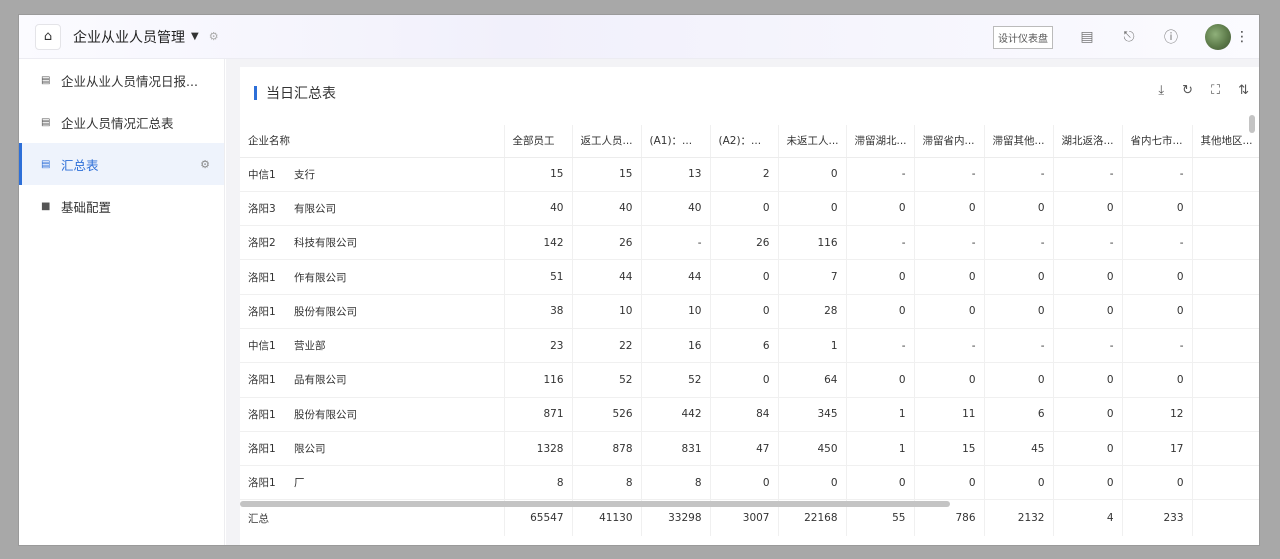 This screenshot has height=559, width=1280. I want to click on table-cell: 6, so click(743, 346).